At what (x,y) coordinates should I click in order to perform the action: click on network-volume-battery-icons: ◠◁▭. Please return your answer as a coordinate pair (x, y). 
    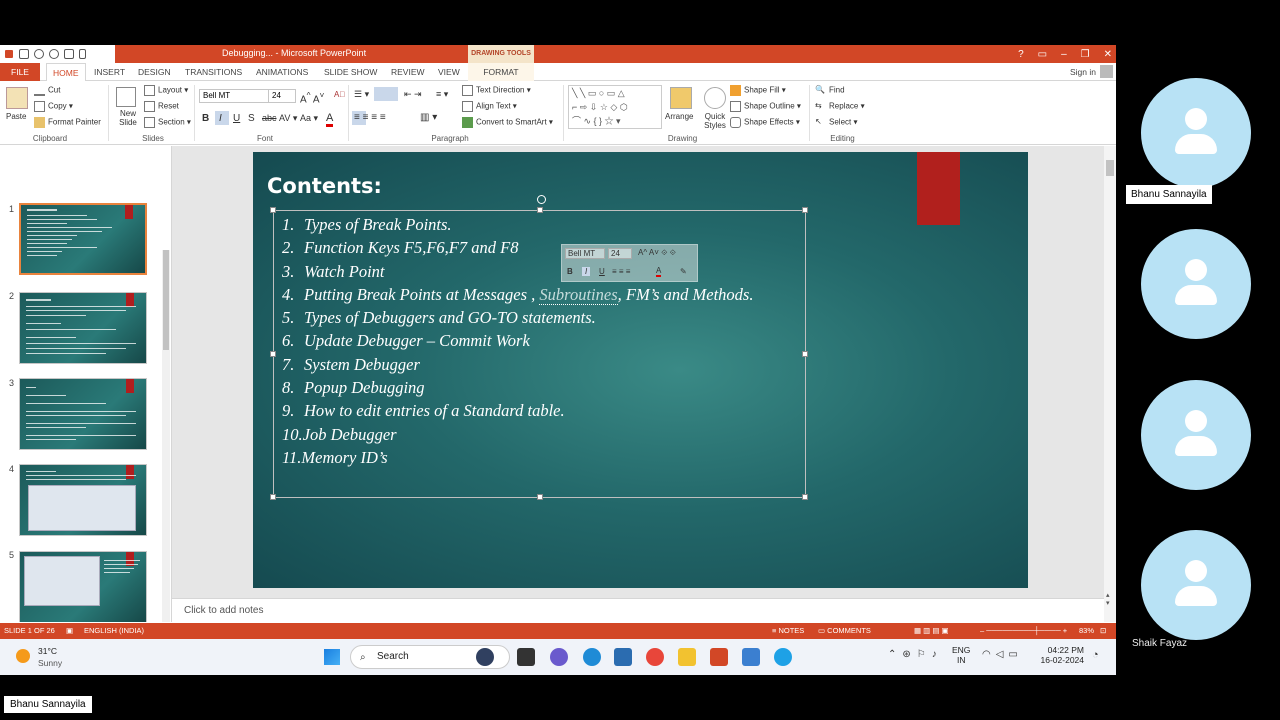
    Looking at the image, I should click on (1002, 654).